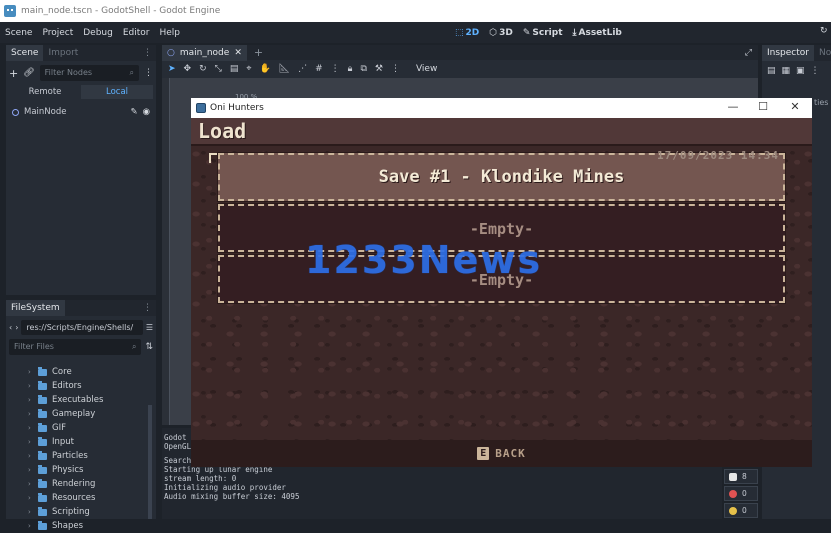  What do you see at coordinates (81, 112) in the screenshot?
I see `scene-tree-root: MainNode ✎ ◉` at bounding box center [81, 112].